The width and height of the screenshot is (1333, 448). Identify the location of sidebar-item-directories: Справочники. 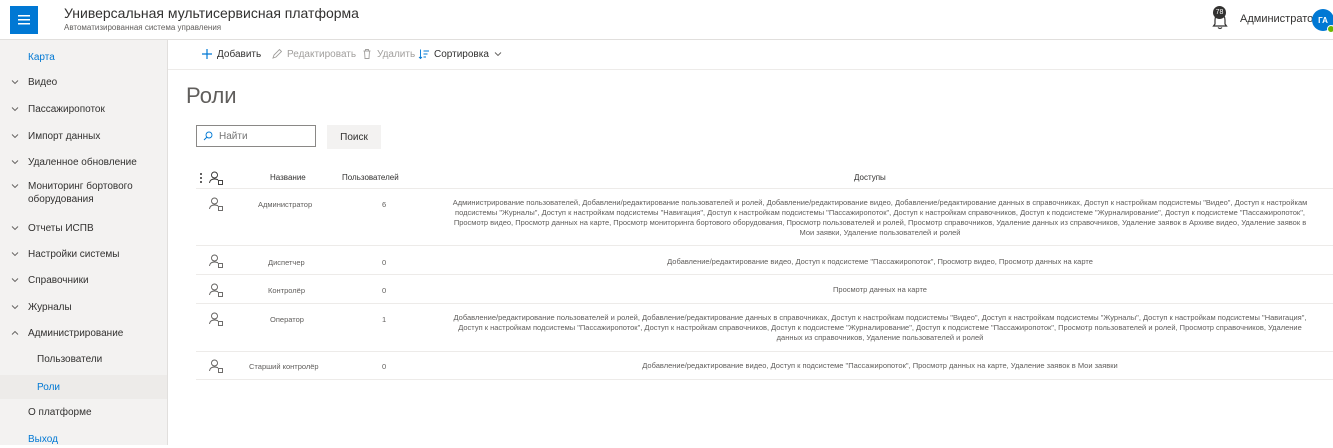
(83, 280).